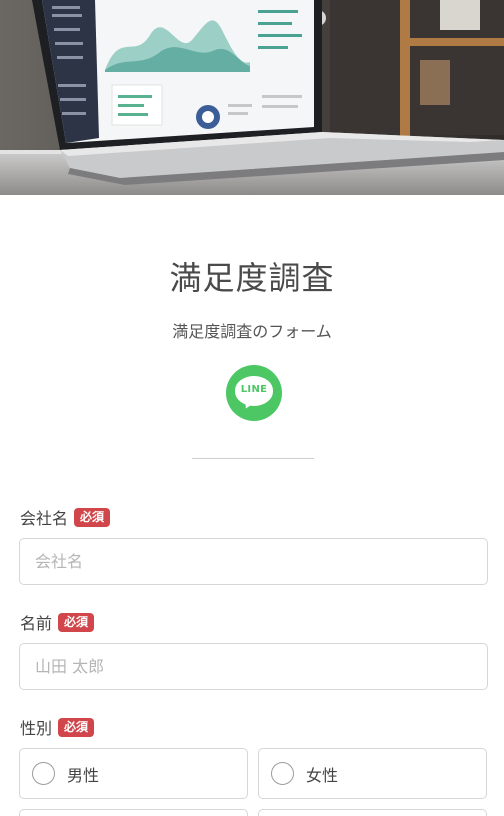  Describe the element at coordinates (252, 278) in the screenshot. I see `form-title: 満足度調査` at that location.